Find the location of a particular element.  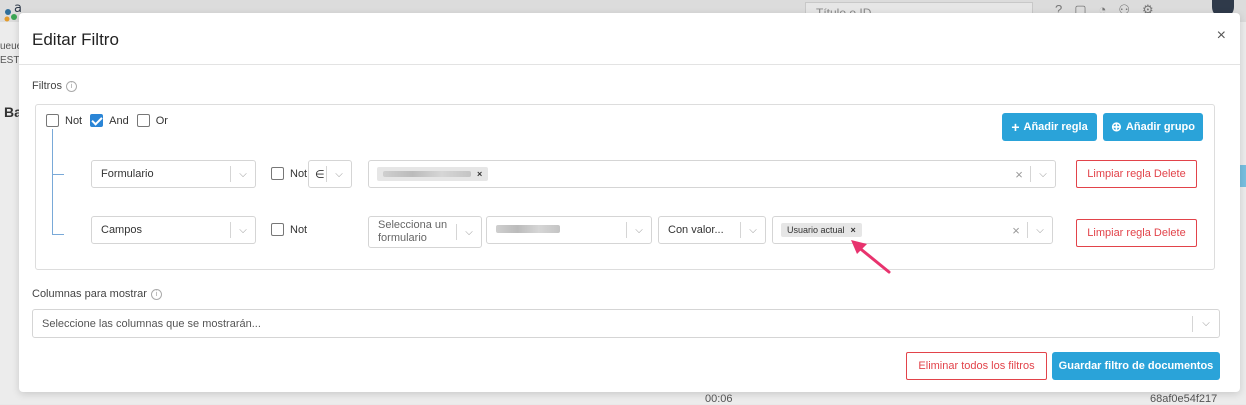

remove-tag-icon: × is located at coordinates (479, 174).